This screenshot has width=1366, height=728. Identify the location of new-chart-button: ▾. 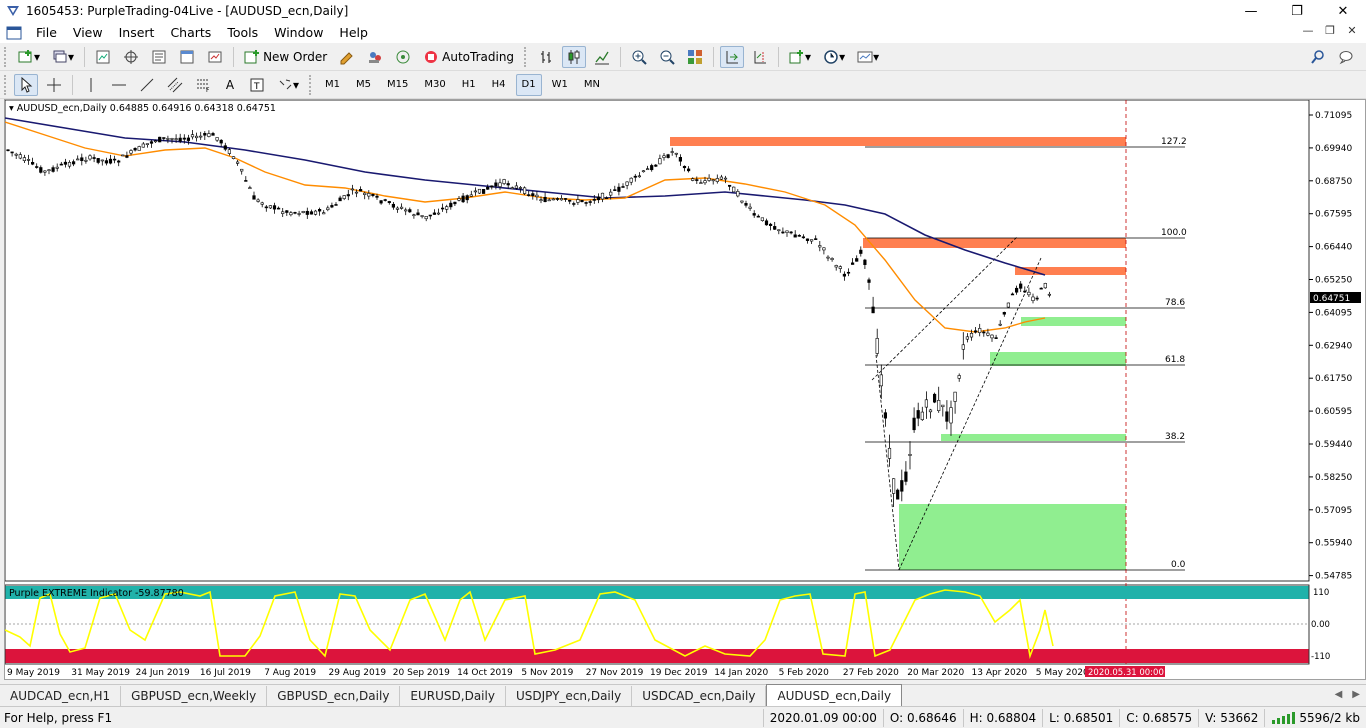
(29, 57).